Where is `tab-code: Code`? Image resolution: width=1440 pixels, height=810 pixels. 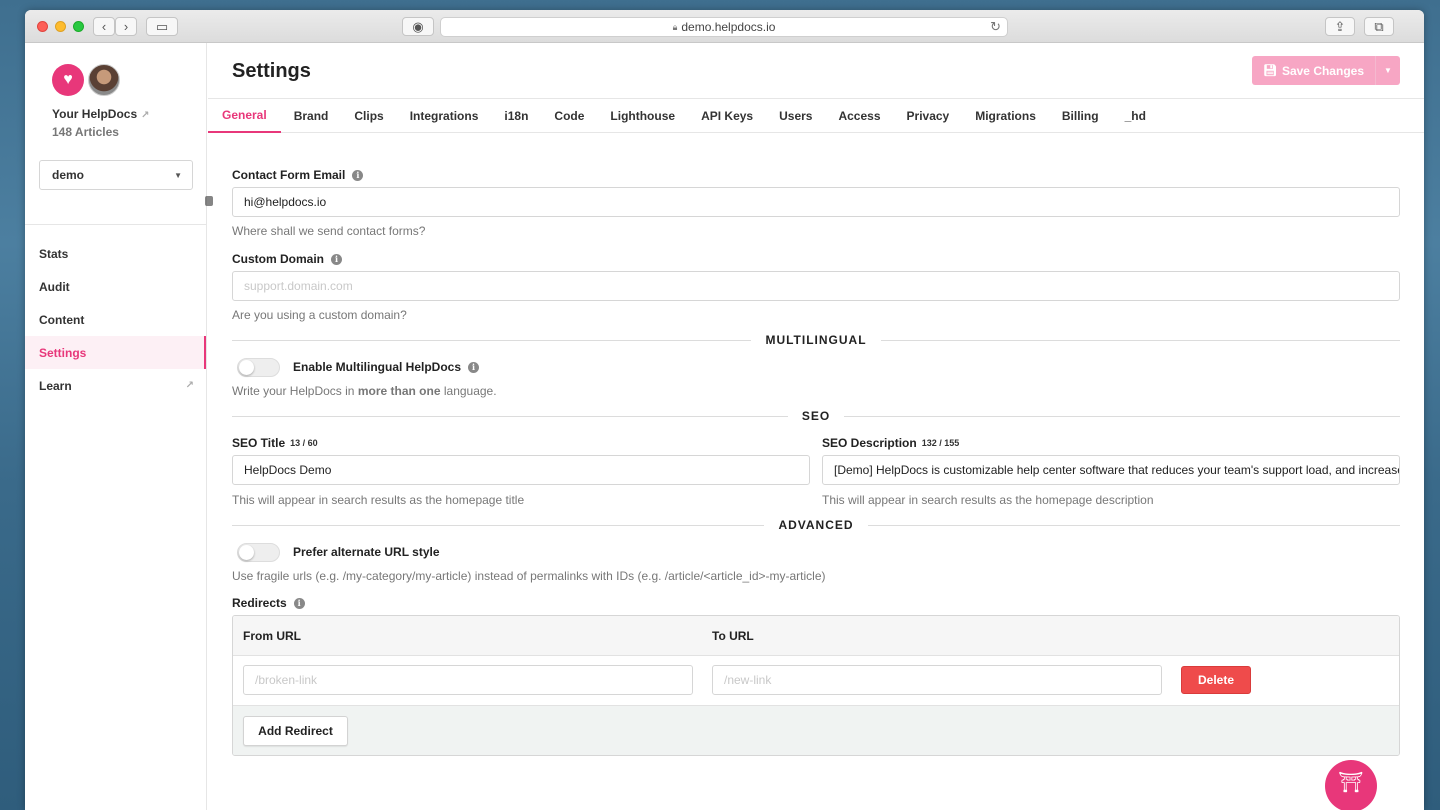 tab-code: Code is located at coordinates (569, 116).